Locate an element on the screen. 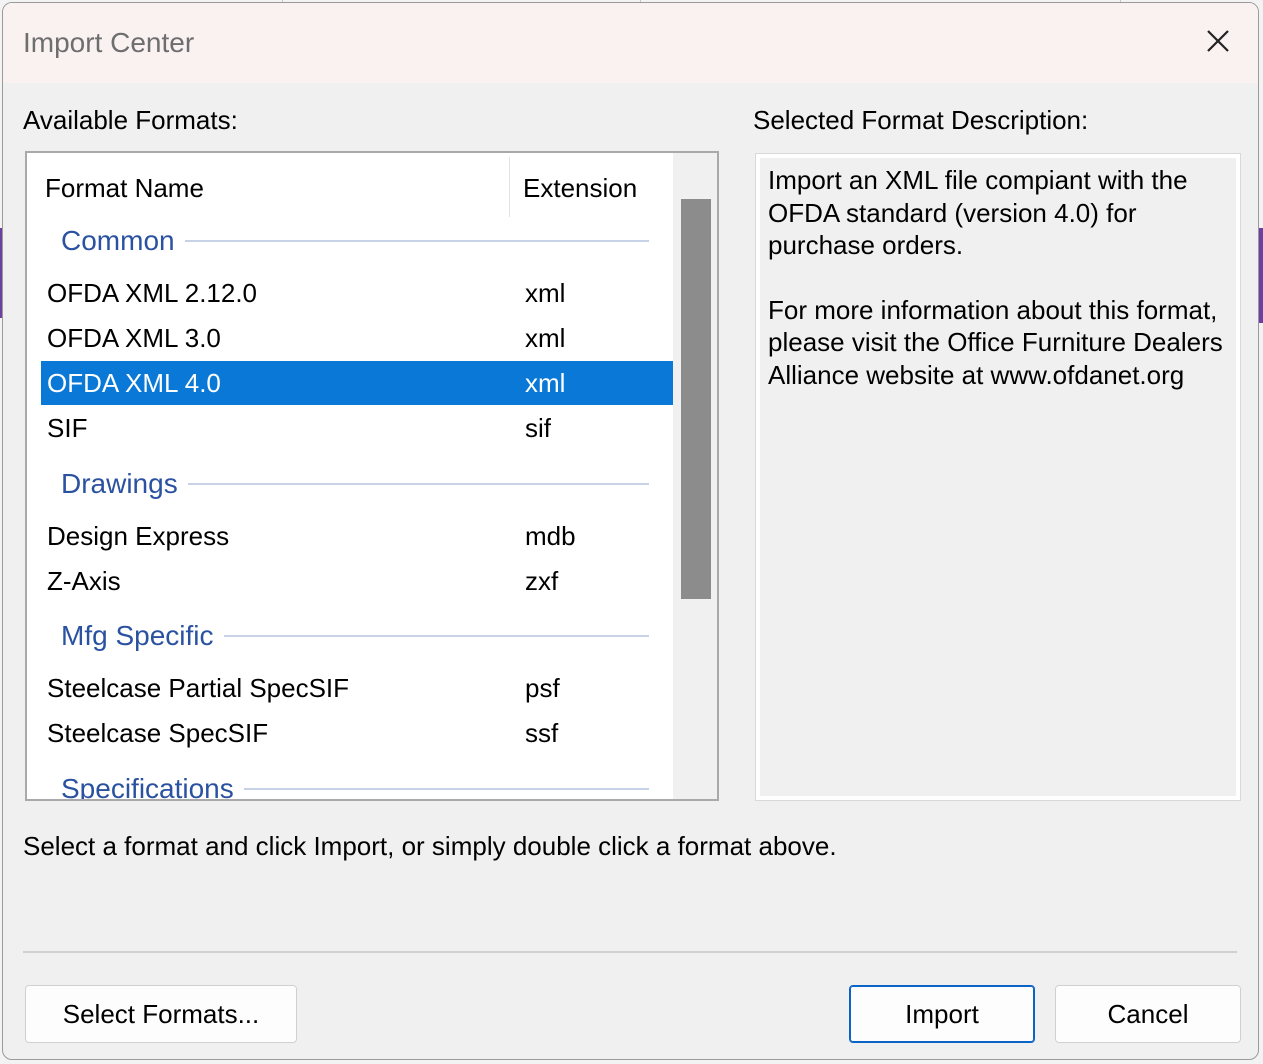 This screenshot has width=1263, height=1064. format-row-ofda-xml-2-12-0: OFDA XML 2.12.0 xml is located at coordinates (357, 293).